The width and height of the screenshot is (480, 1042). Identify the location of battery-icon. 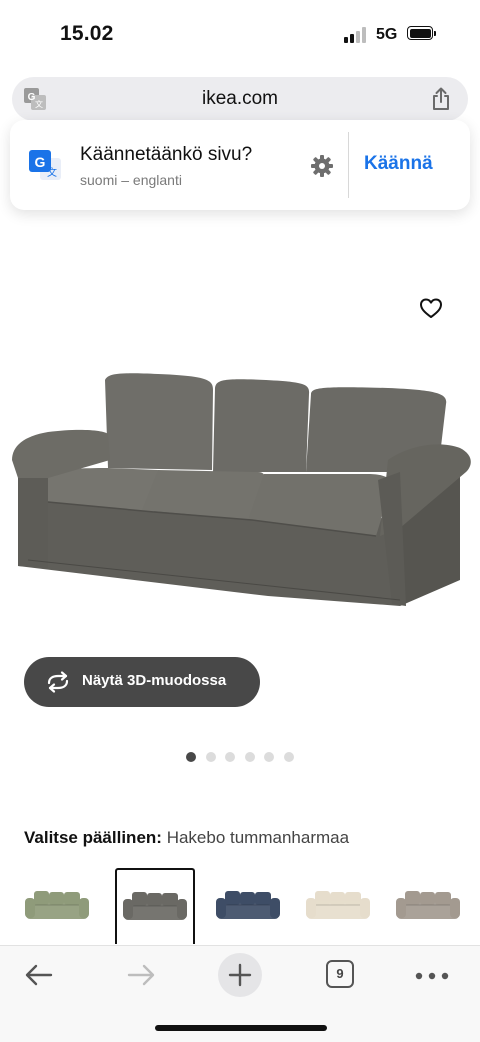
(422, 34).